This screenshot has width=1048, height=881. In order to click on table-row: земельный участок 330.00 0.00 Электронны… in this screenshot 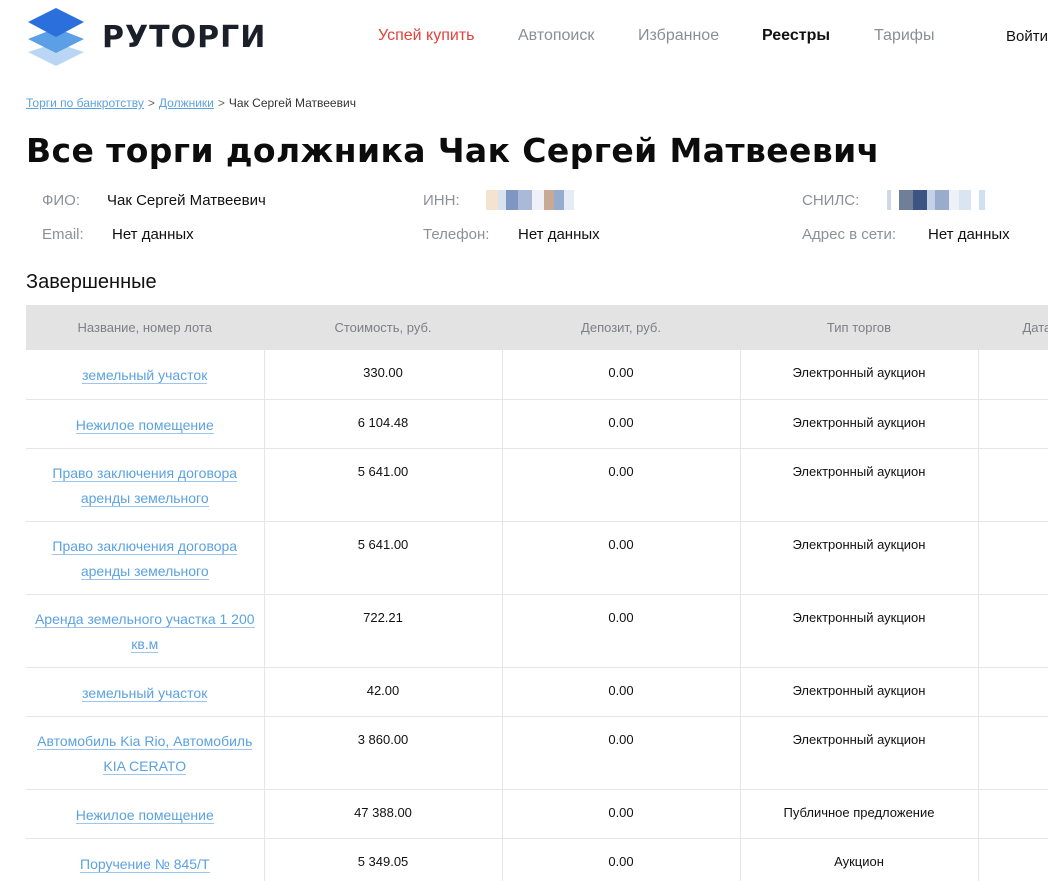, I will do `click(537, 375)`.